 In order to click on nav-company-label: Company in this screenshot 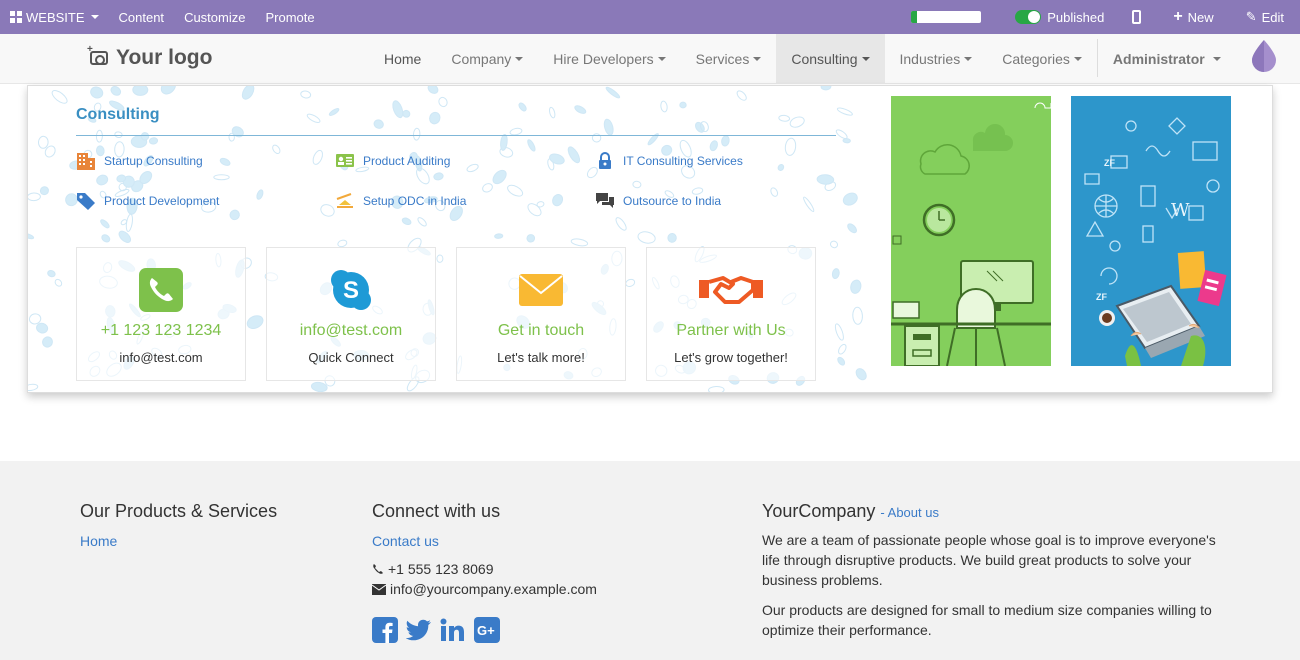, I will do `click(481, 58)`.